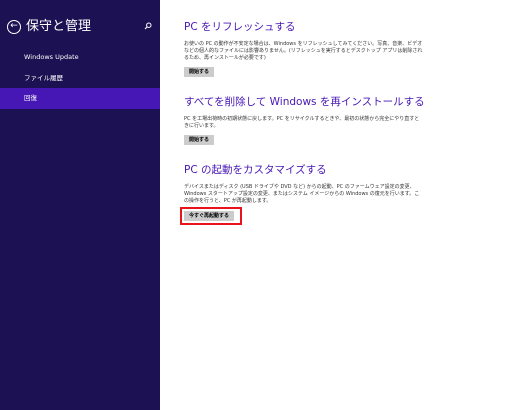  Describe the element at coordinates (80, 78) in the screenshot. I see `sidebar-item-file-history: ファイル履歴` at that location.